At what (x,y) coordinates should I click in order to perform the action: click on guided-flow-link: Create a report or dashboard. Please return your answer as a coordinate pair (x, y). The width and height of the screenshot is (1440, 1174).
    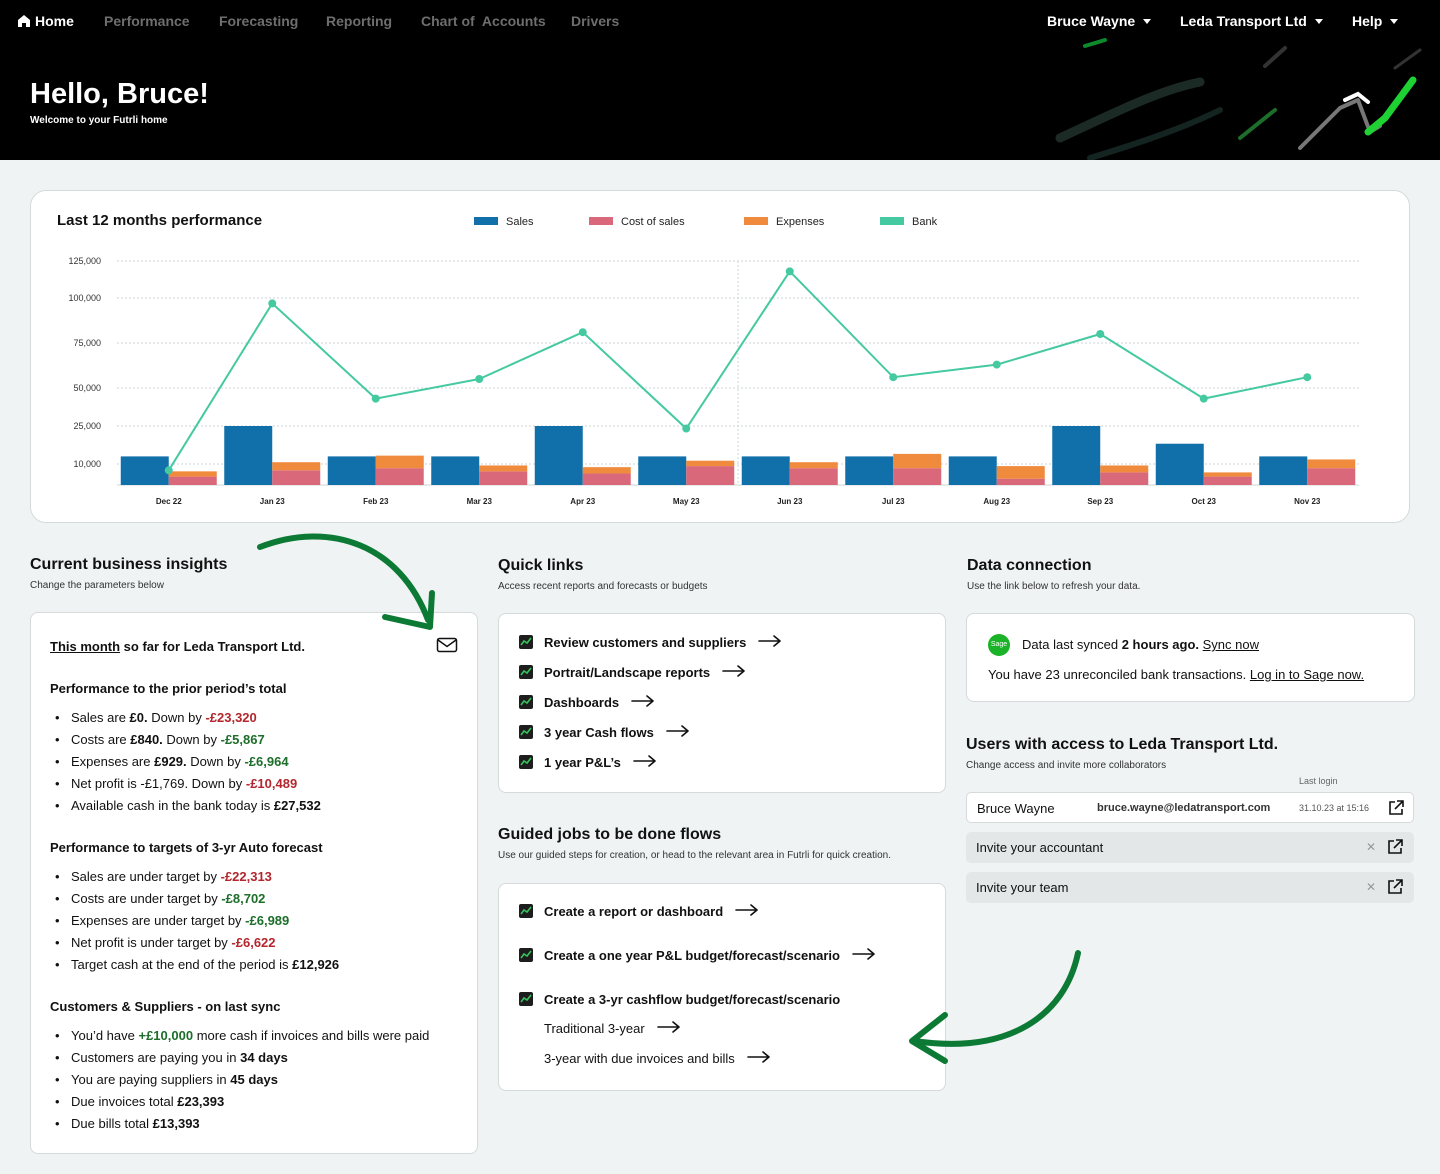
    Looking at the image, I should click on (638, 911).